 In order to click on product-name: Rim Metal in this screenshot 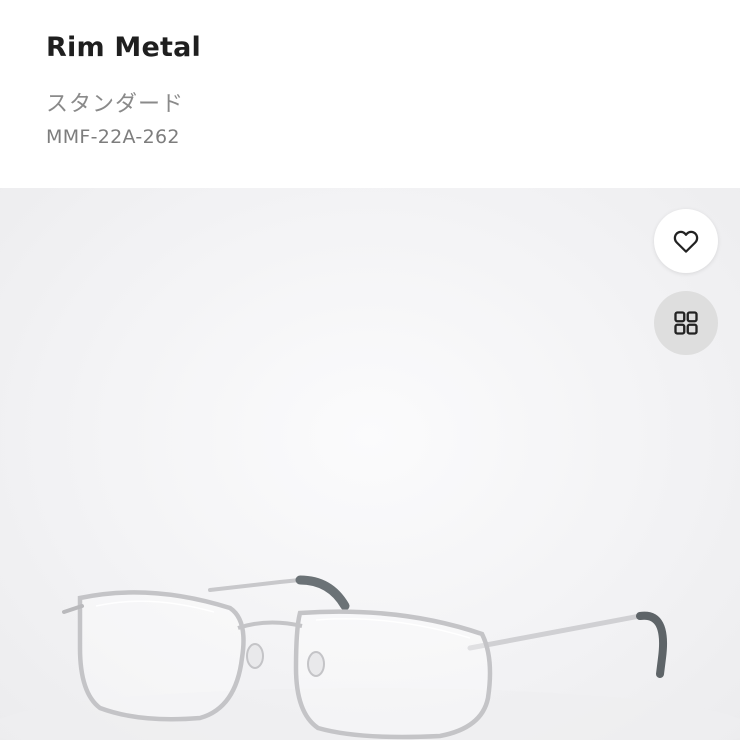, I will do `click(123, 47)`.